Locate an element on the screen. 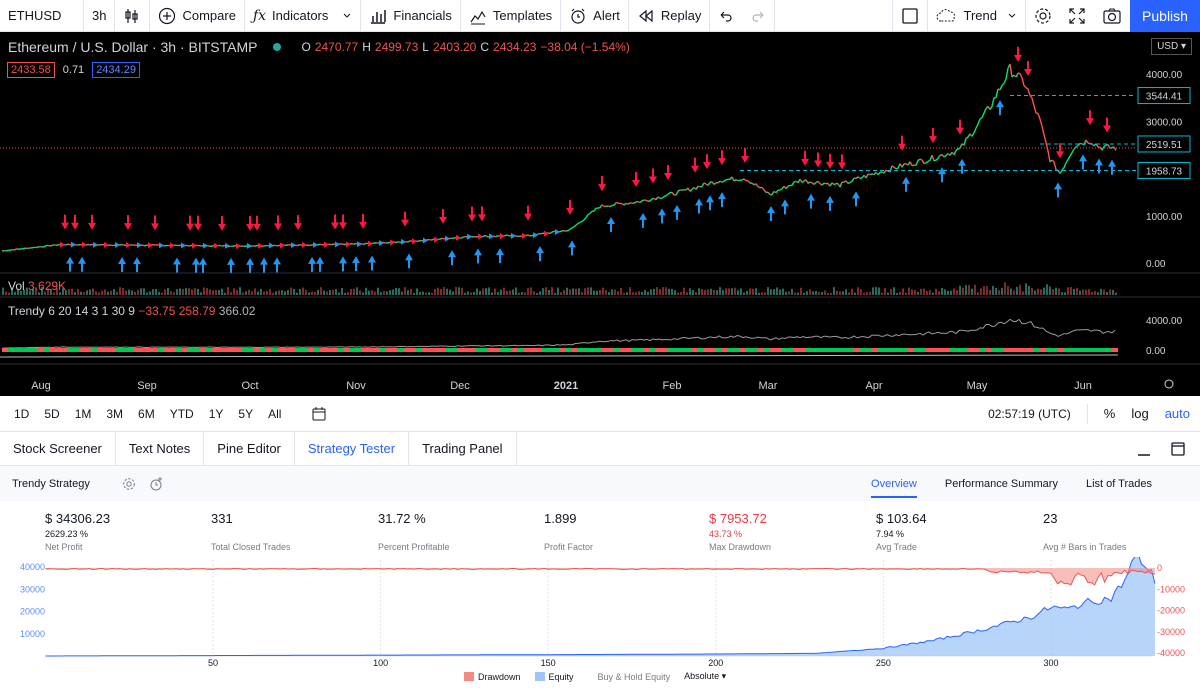 Image resolution: width=1200 pixels, height=688 pixels. tab-pine-editor: Pine Editor is located at coordinates (249, 448).